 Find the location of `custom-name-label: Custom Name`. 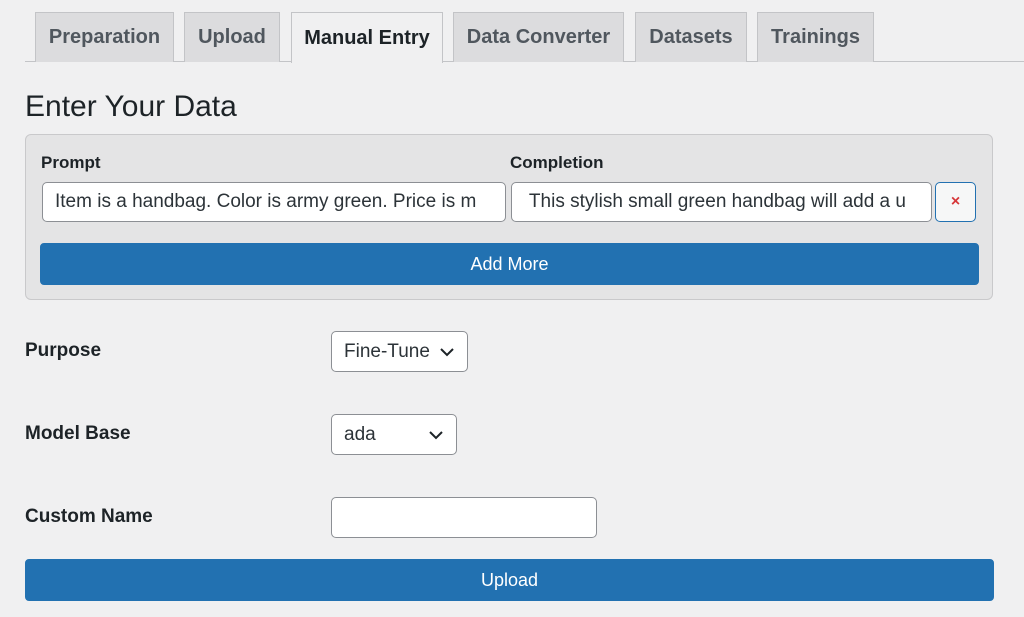

custom-name-label: Custom Name is located at coordinates (89, 516).